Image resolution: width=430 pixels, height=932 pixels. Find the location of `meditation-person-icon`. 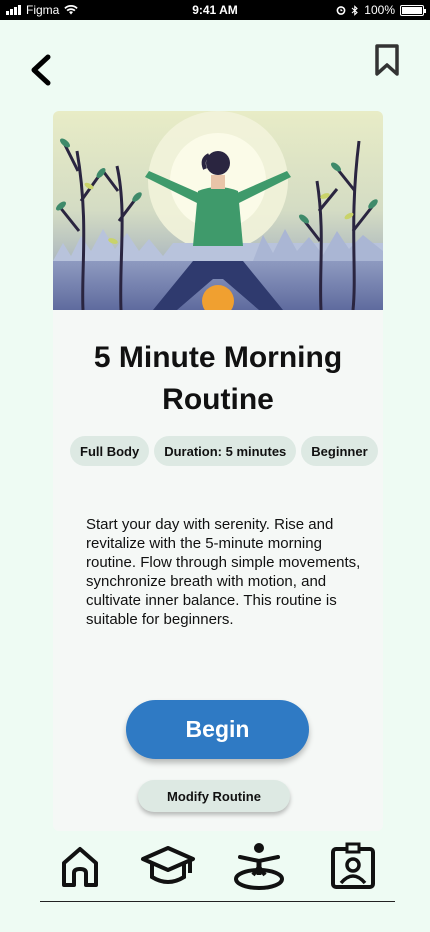

meditation-person-icon is located at coordinates (259, 866).